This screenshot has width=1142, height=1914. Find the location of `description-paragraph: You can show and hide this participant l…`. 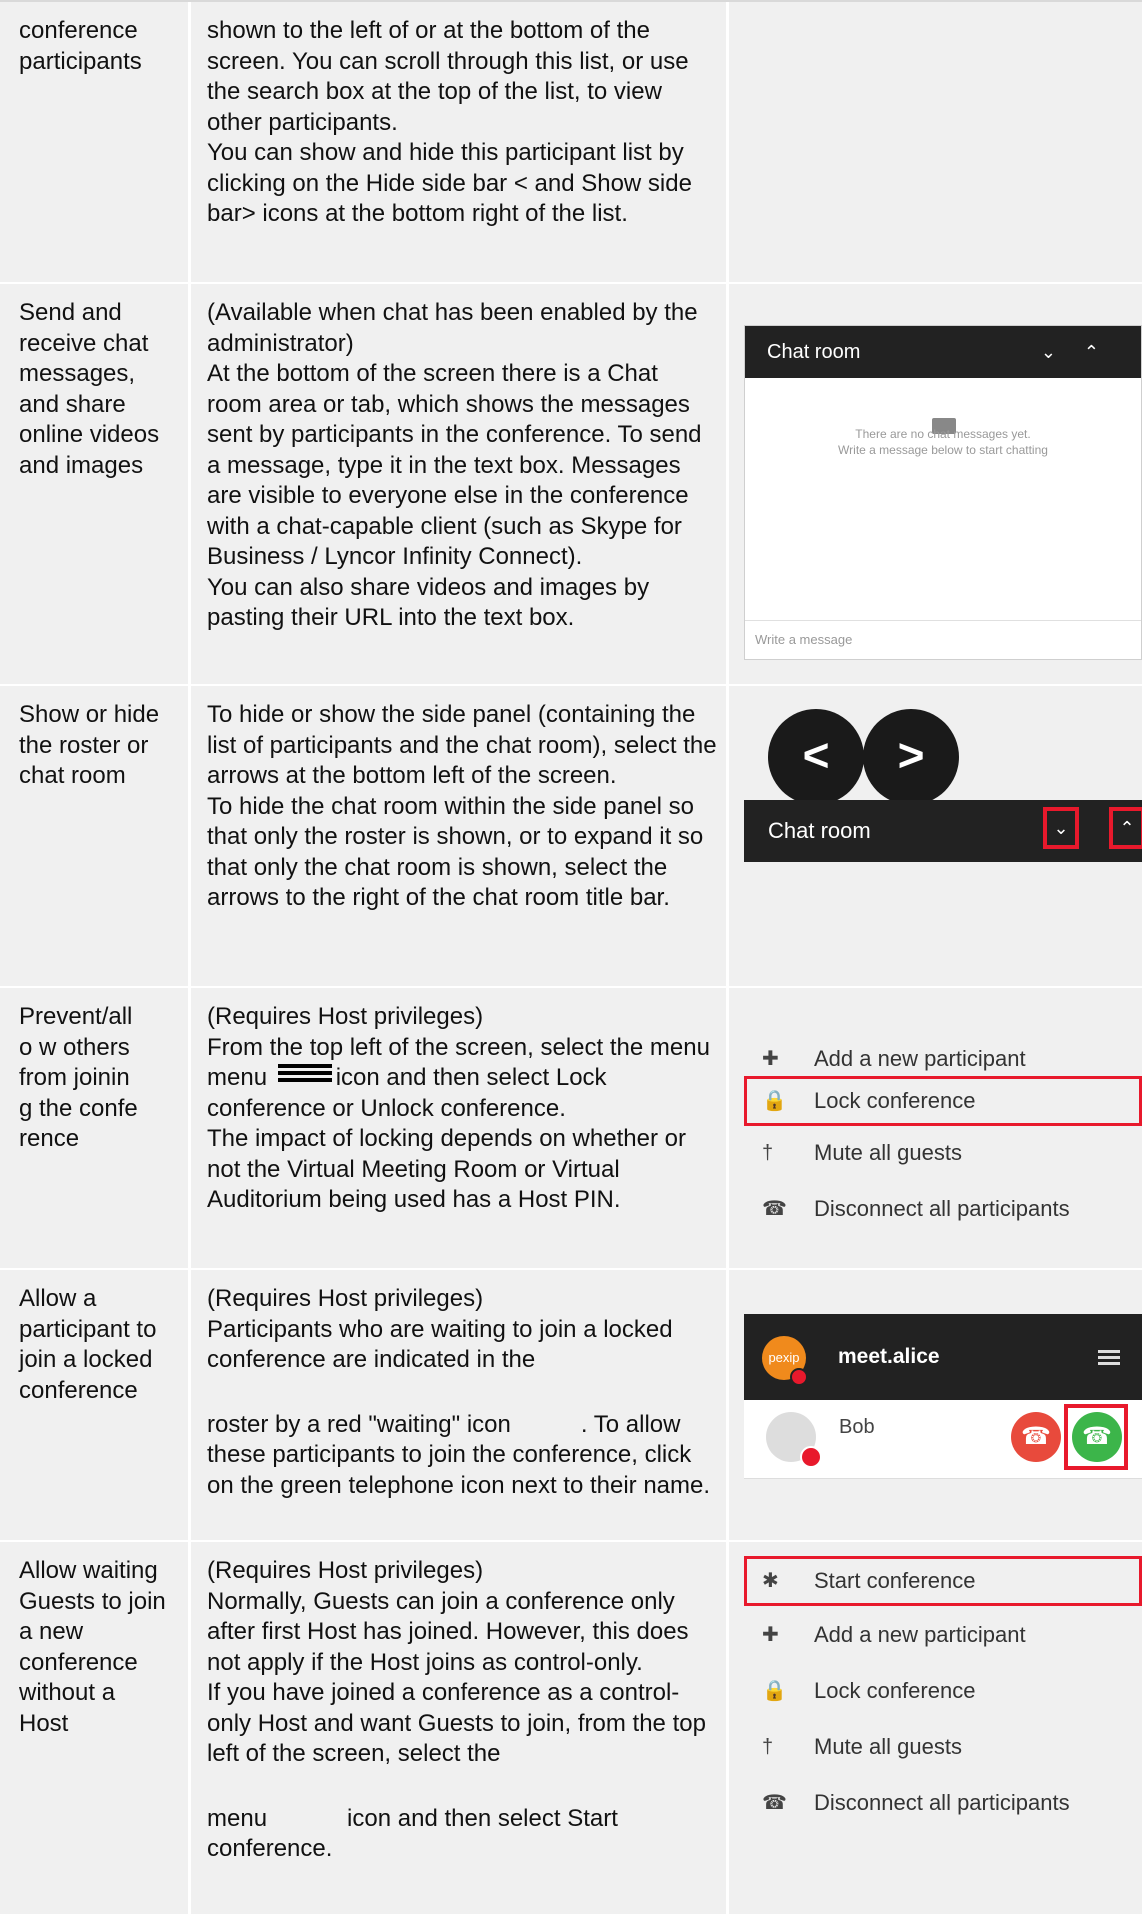

description-paragraph: You can show and hide this participant l… is located at coordinates (449, 183).